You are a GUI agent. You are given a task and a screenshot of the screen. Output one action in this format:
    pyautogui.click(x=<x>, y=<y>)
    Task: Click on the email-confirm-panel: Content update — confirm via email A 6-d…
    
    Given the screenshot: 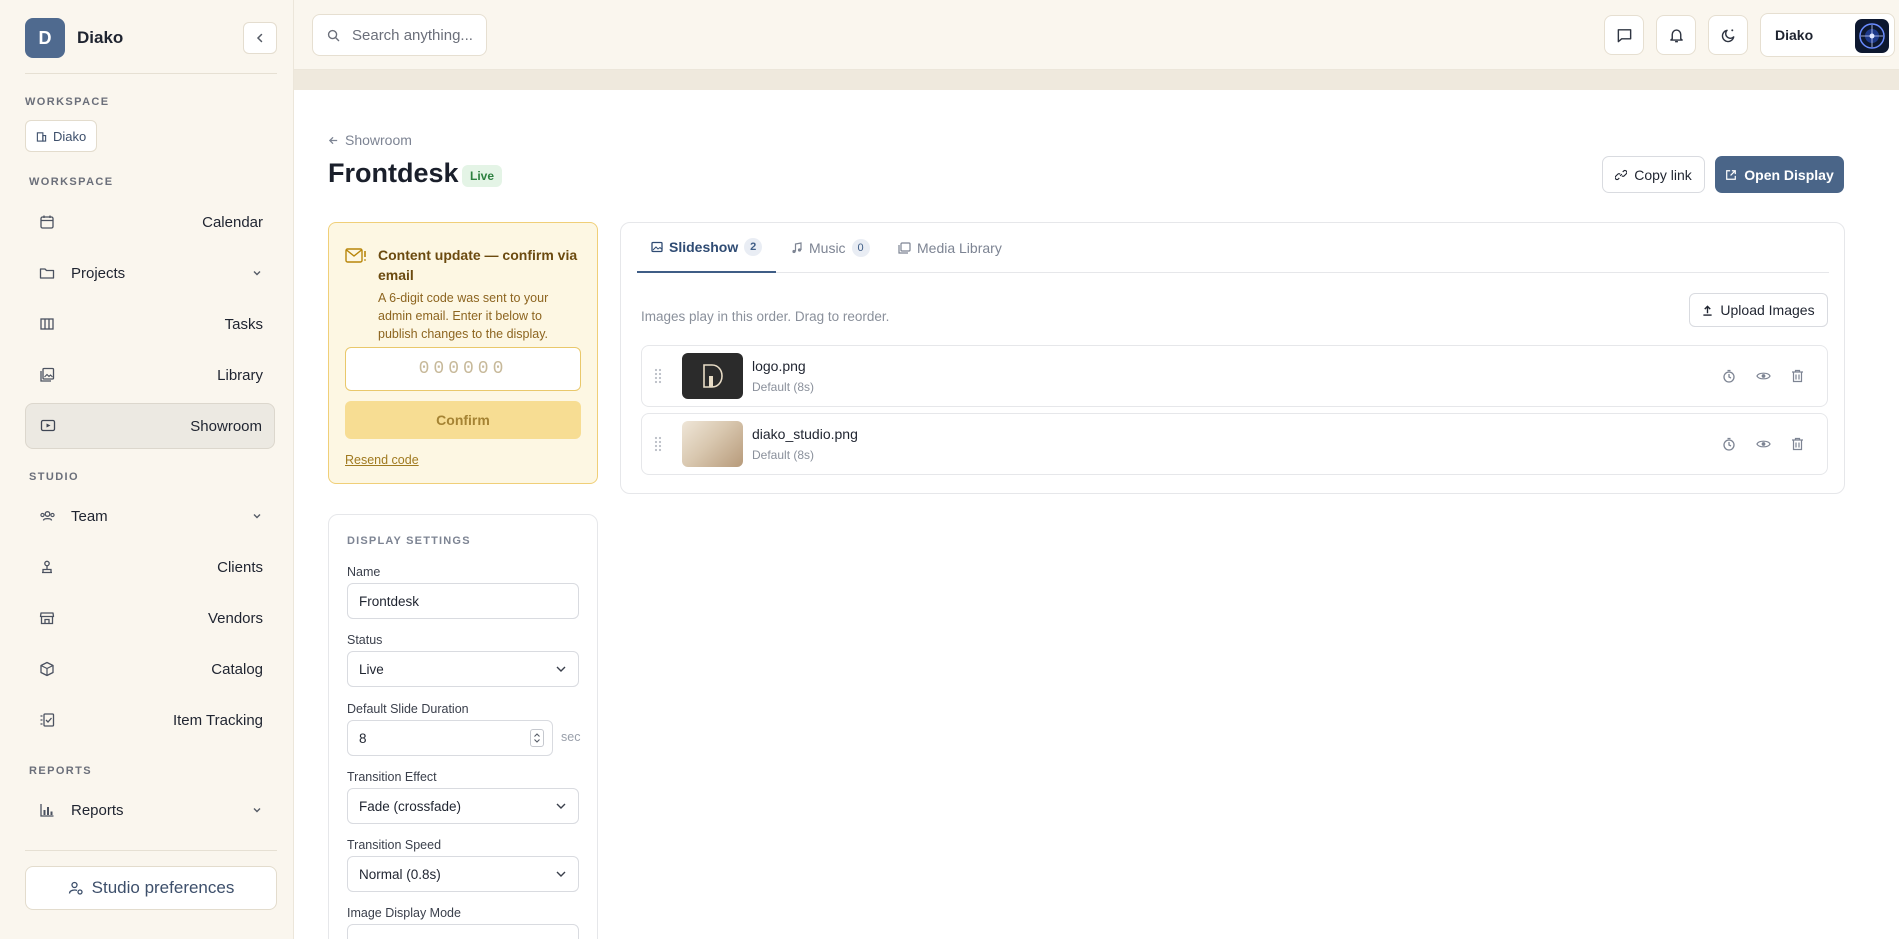 What is the action you would take?
    pyautogui.click(x=463, y=353)
    